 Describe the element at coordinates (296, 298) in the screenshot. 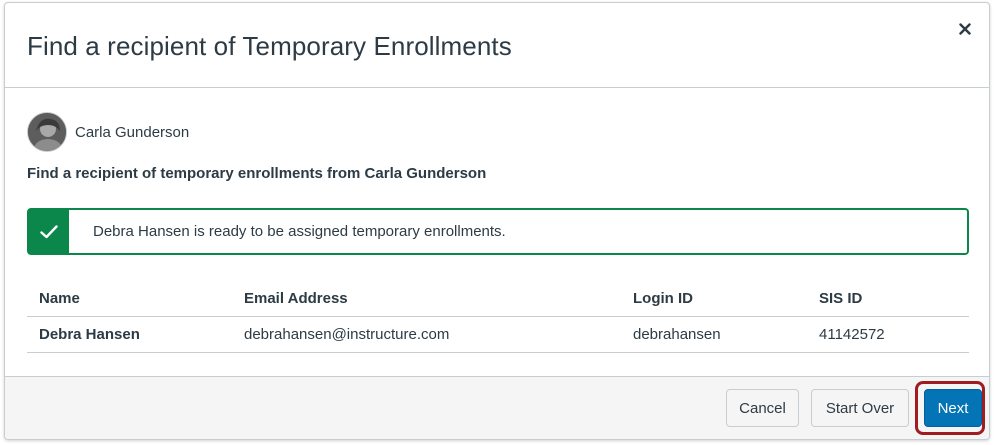

I see `column-header-email: Email Address` at that location.